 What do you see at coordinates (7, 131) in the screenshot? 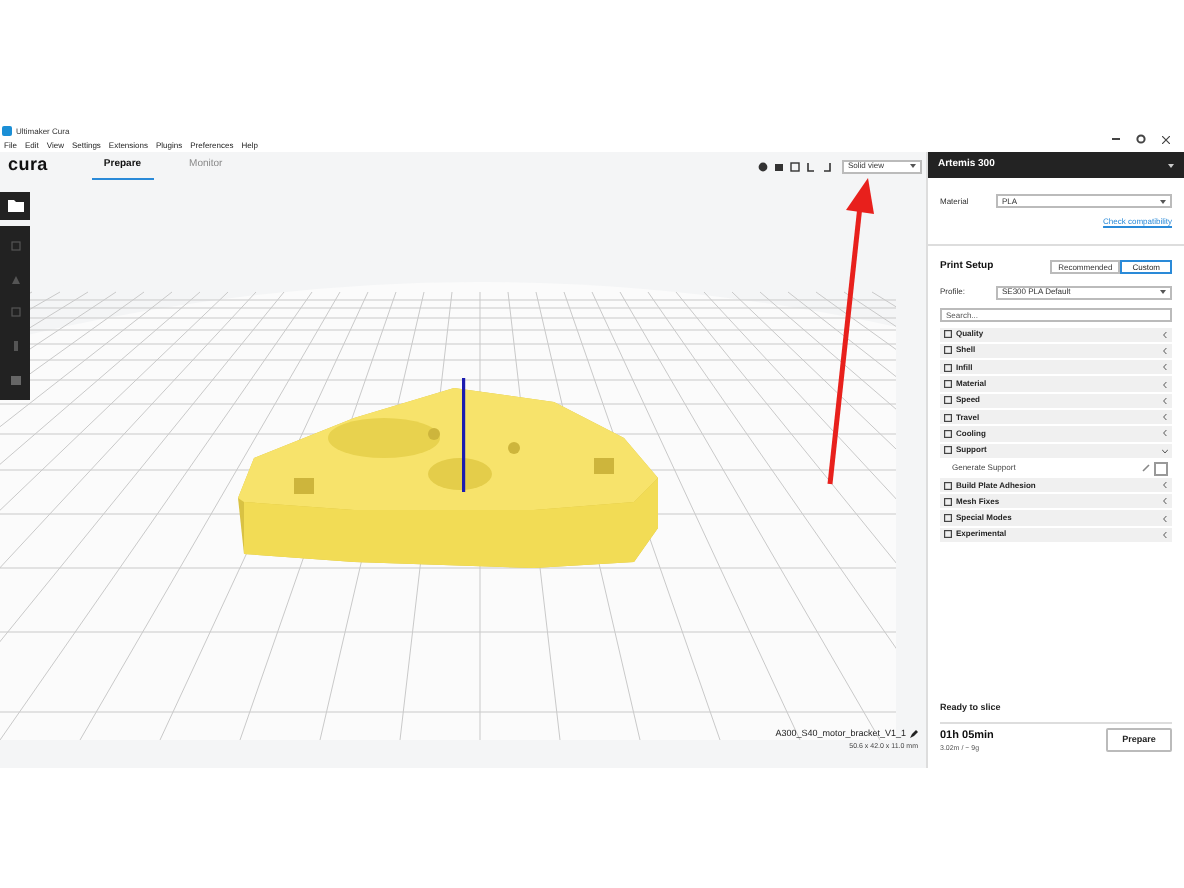
I see `app-logo-icon` at bounding box center [7, 131].